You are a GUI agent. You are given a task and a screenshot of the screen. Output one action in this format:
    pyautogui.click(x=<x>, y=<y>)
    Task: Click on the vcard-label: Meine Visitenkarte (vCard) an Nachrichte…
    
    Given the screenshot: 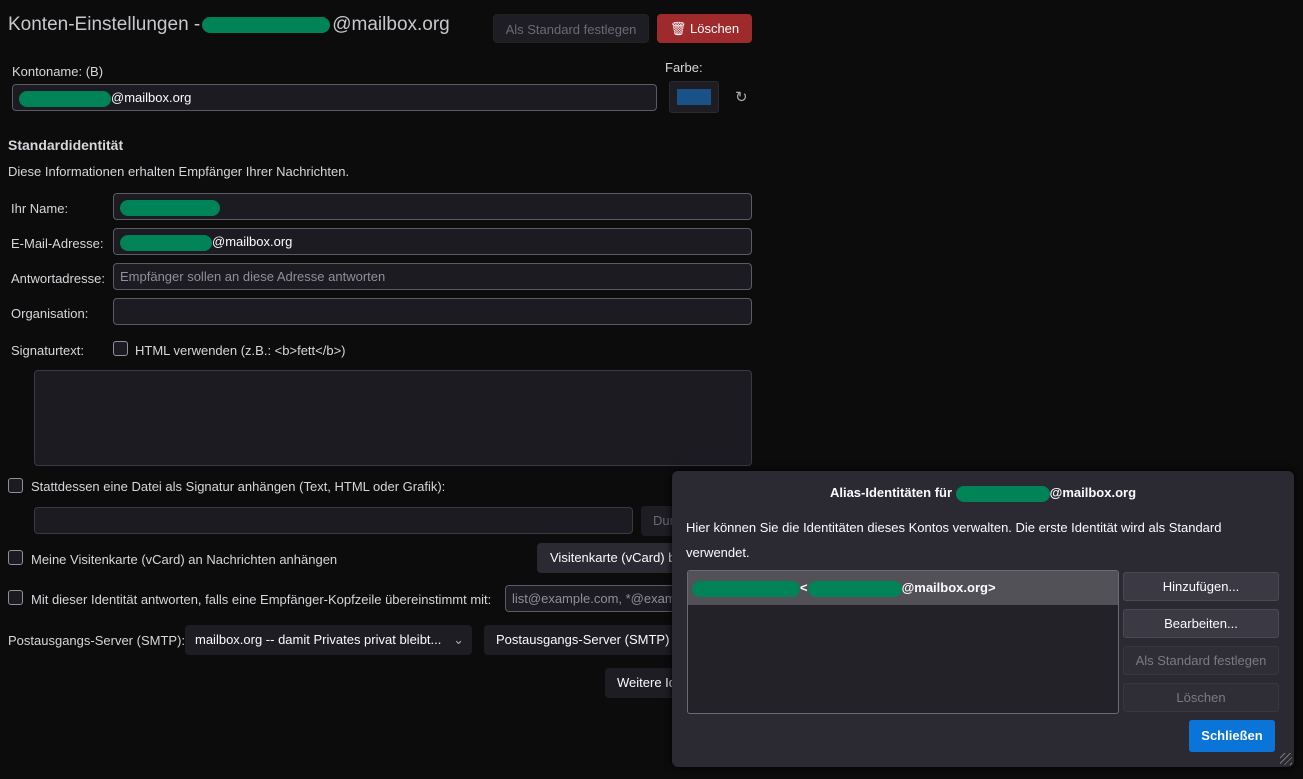 What is the action you would take?
    pyautogui.click(x=184, y=559)
    